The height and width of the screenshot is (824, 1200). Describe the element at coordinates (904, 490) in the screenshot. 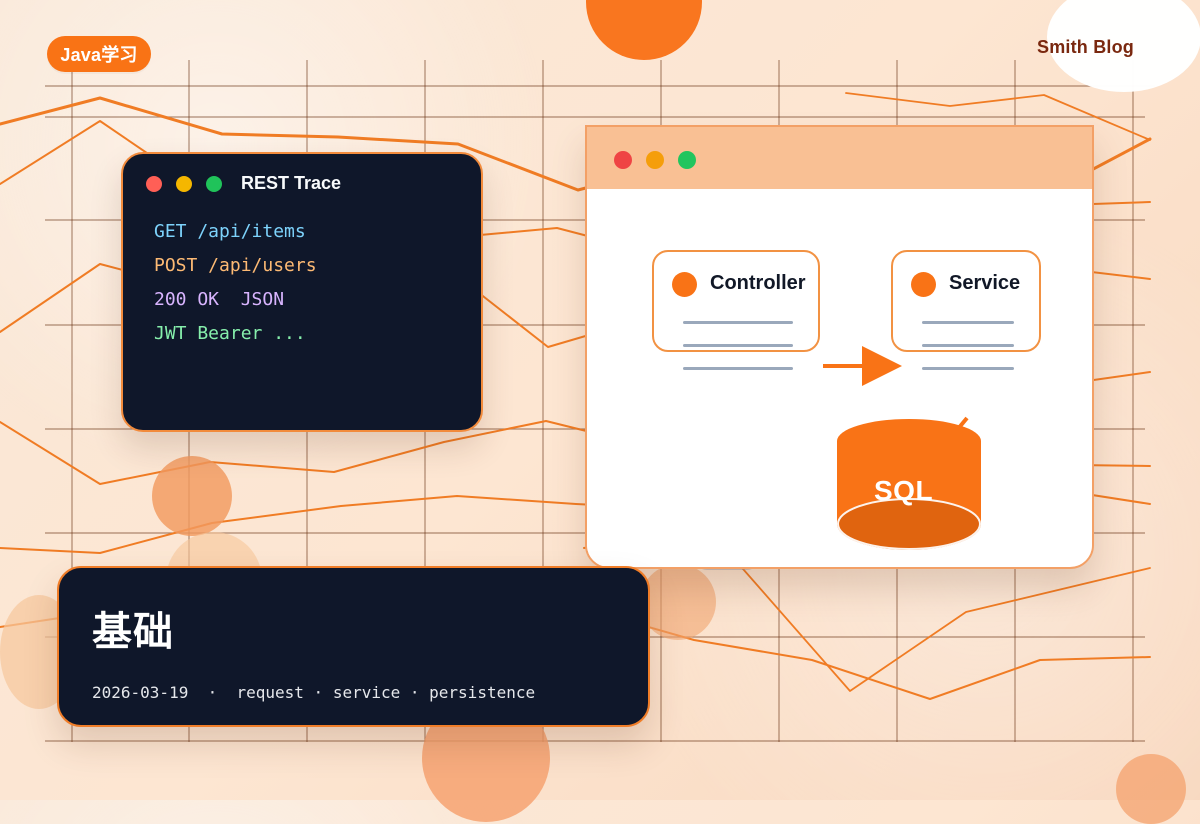

I see `sql-label: SQL` at that location.